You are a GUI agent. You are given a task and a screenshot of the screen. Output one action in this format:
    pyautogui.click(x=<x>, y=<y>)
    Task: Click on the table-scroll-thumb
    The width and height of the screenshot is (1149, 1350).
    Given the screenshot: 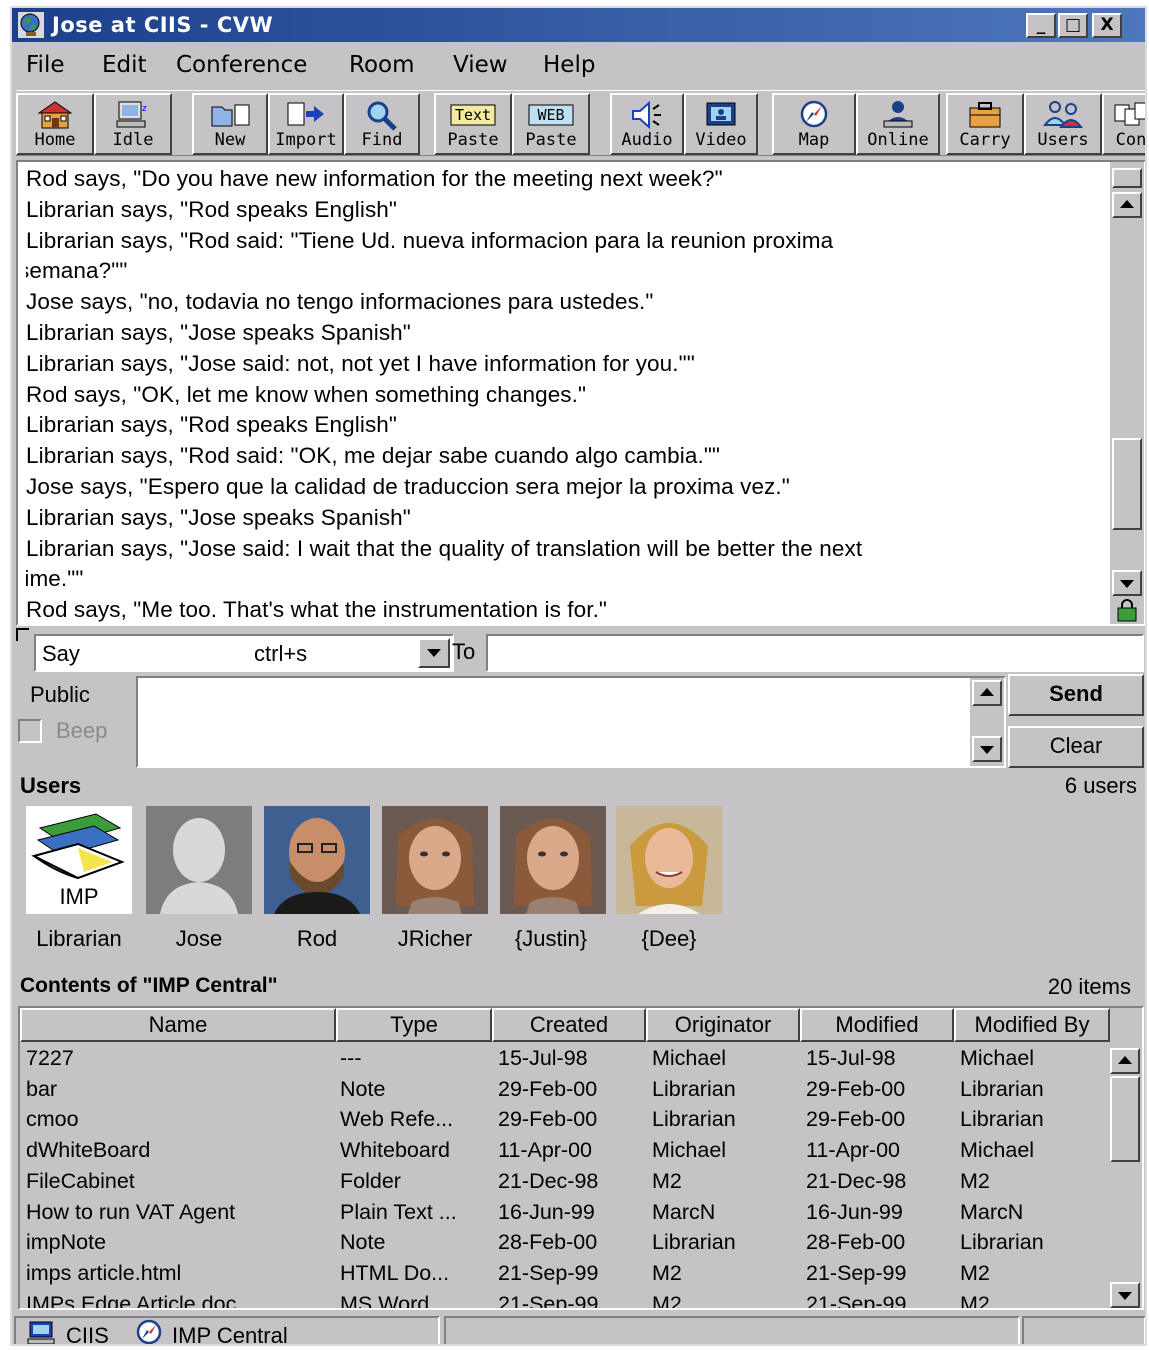 What is the action you would take?
    pyautogui.click(x=1125, y=1119)
    